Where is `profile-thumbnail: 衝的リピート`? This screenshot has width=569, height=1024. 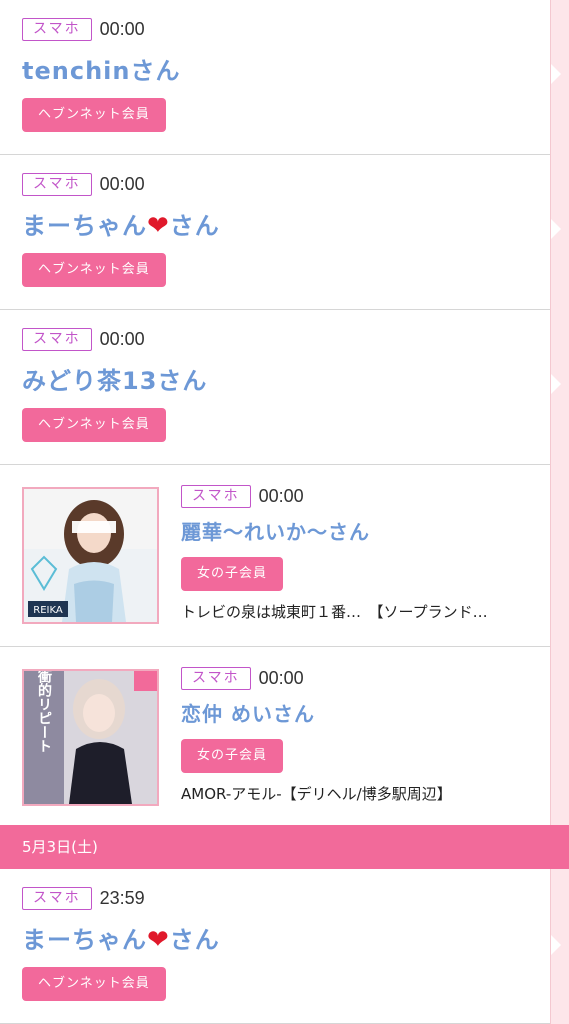 profile-thumbnail: 衝的リピート is located at coordinates (90, 737).